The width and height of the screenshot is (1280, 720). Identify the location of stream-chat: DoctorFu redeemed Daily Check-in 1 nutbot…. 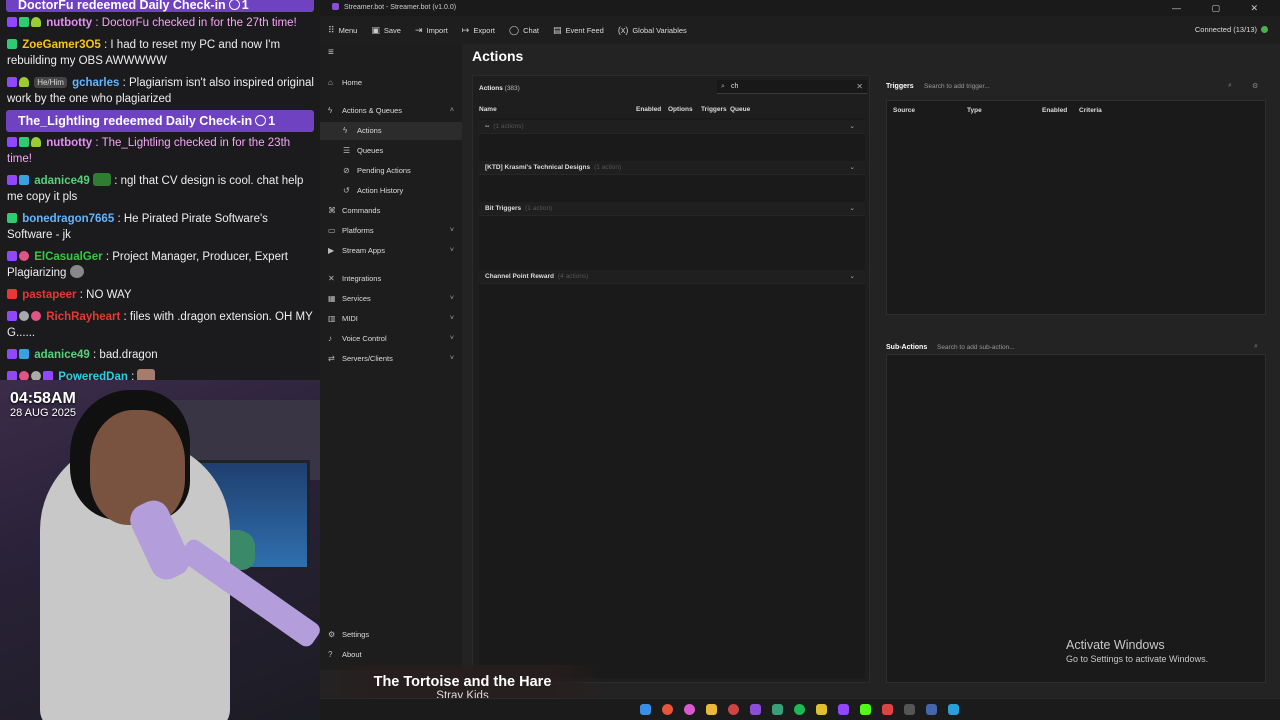
(160, 190).